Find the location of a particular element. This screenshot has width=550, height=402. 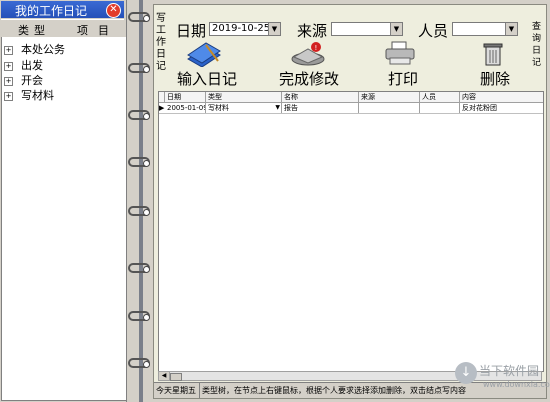

cell-person is located at coordinates (440, 108).